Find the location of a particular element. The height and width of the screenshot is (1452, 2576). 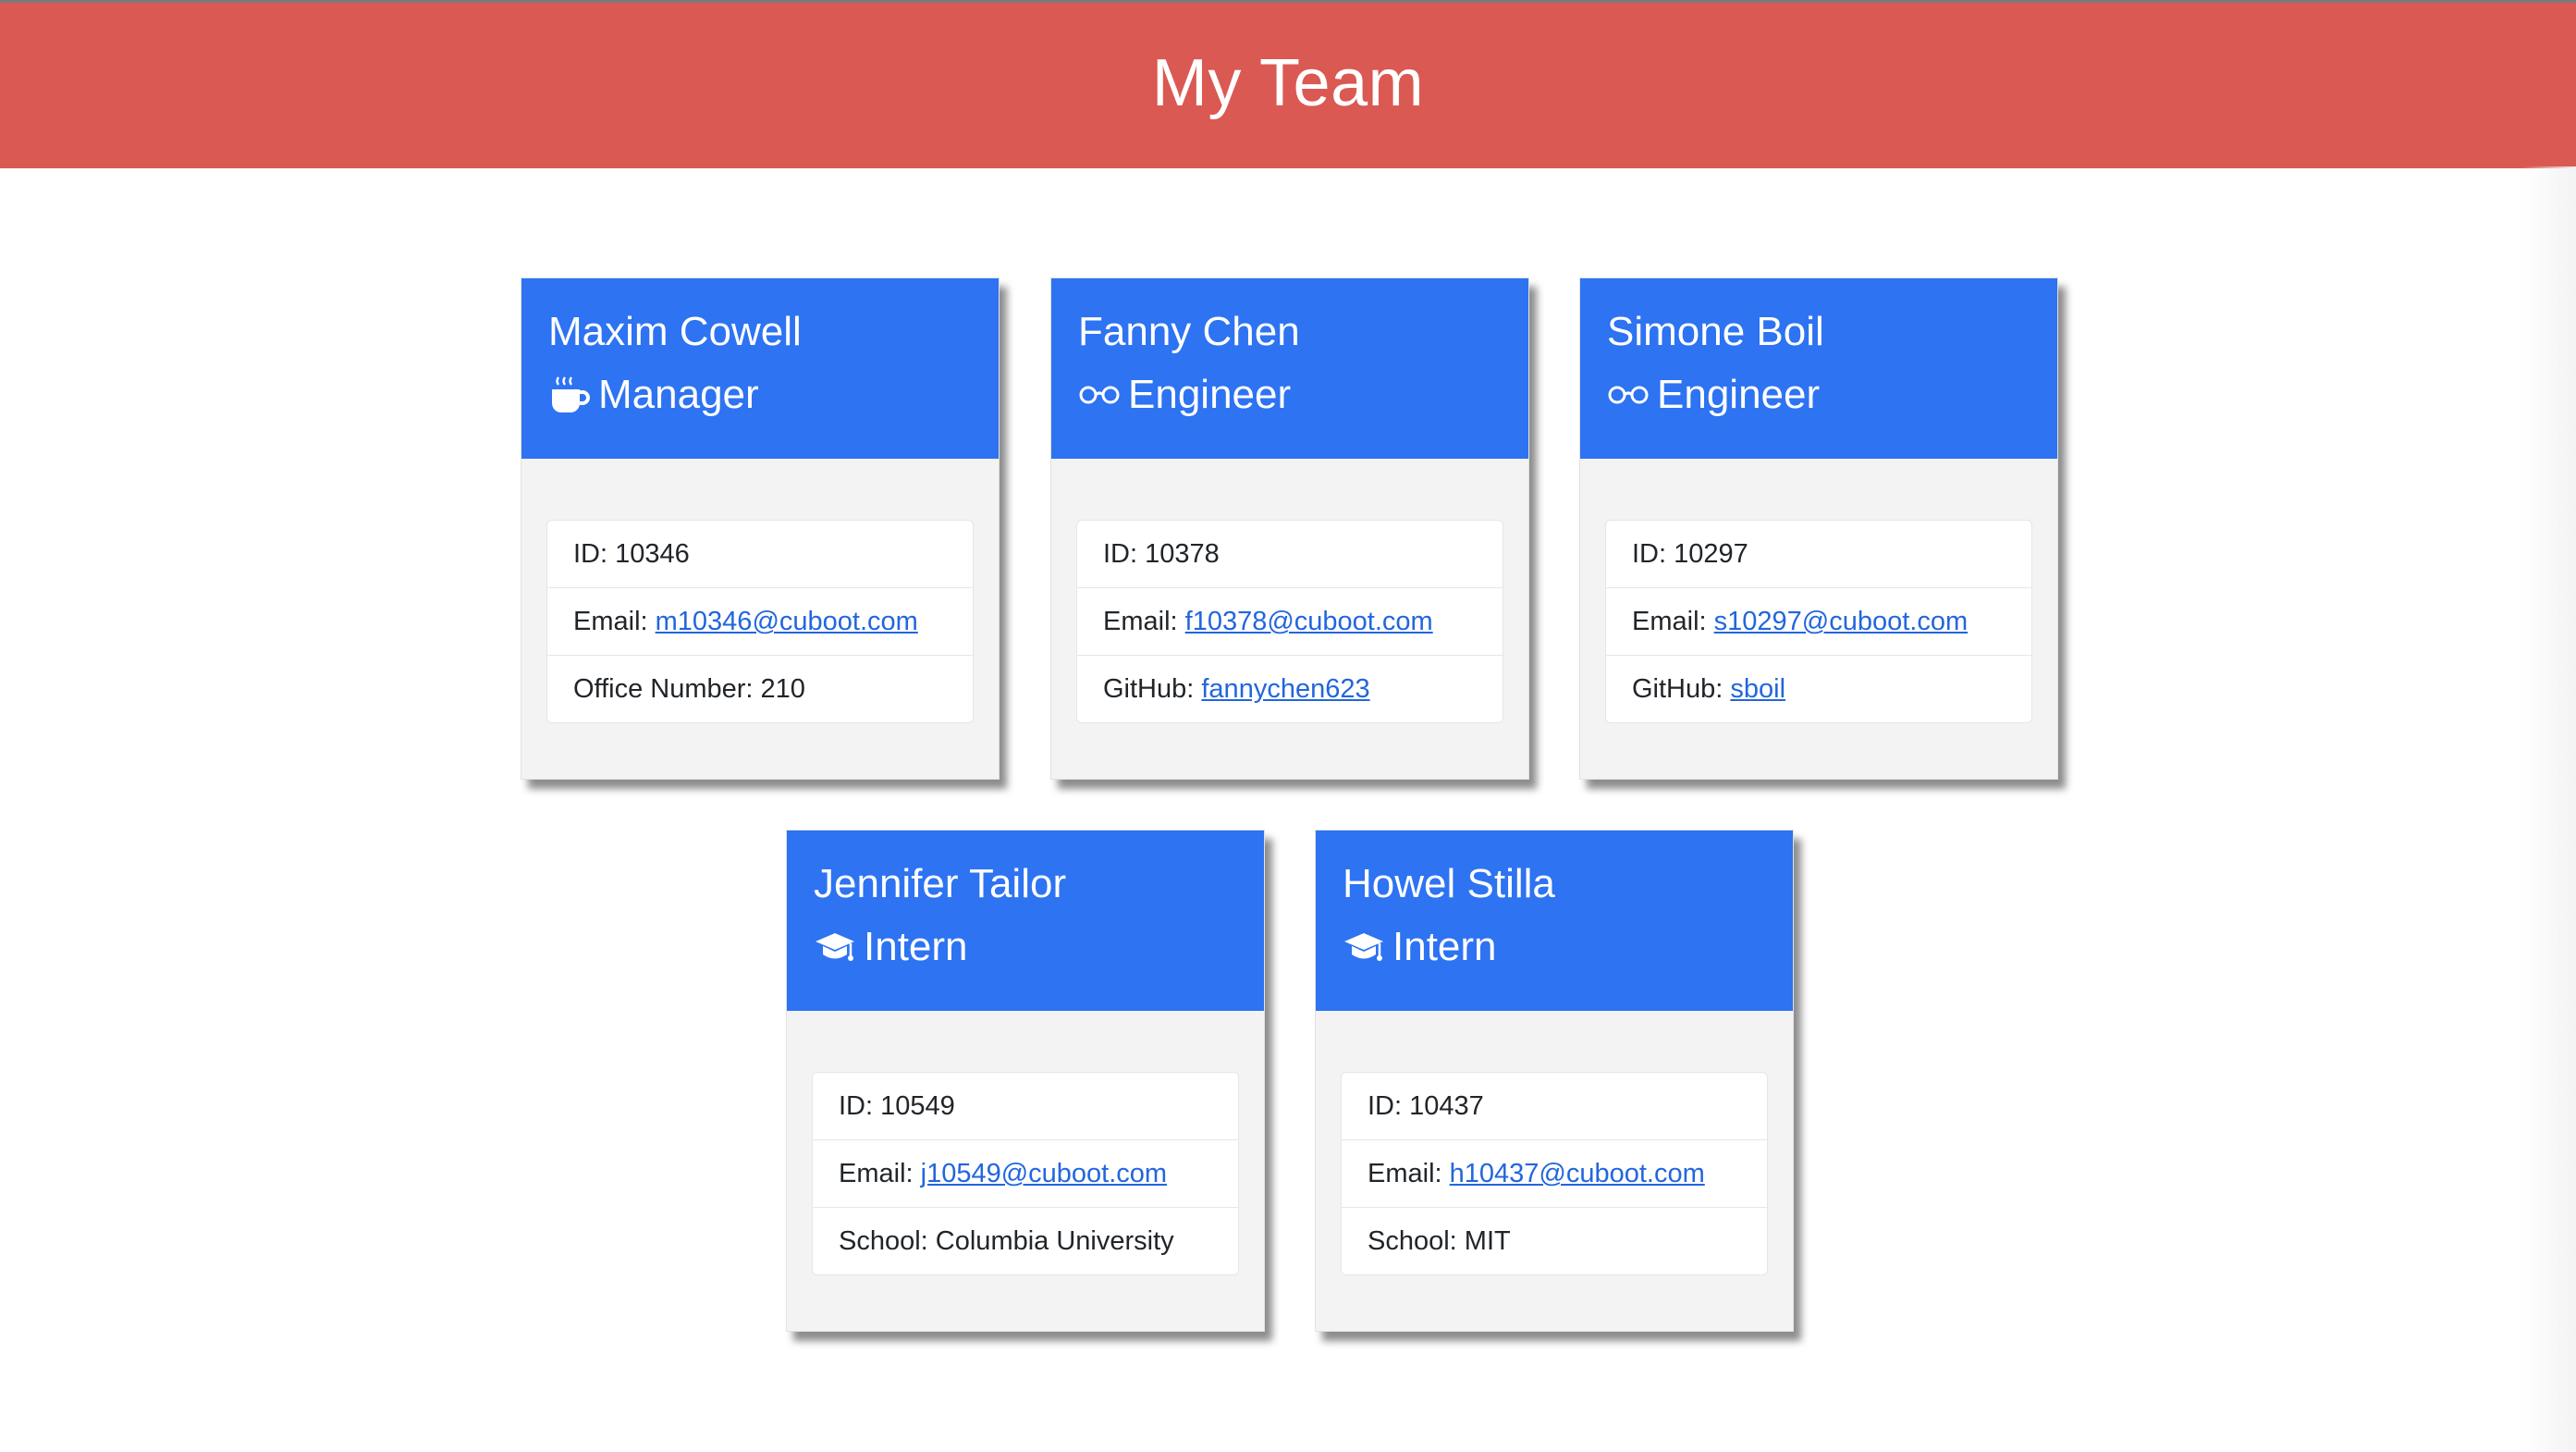

github-item: GitHub: fannychen623 is located at coordinates (1290, 689).